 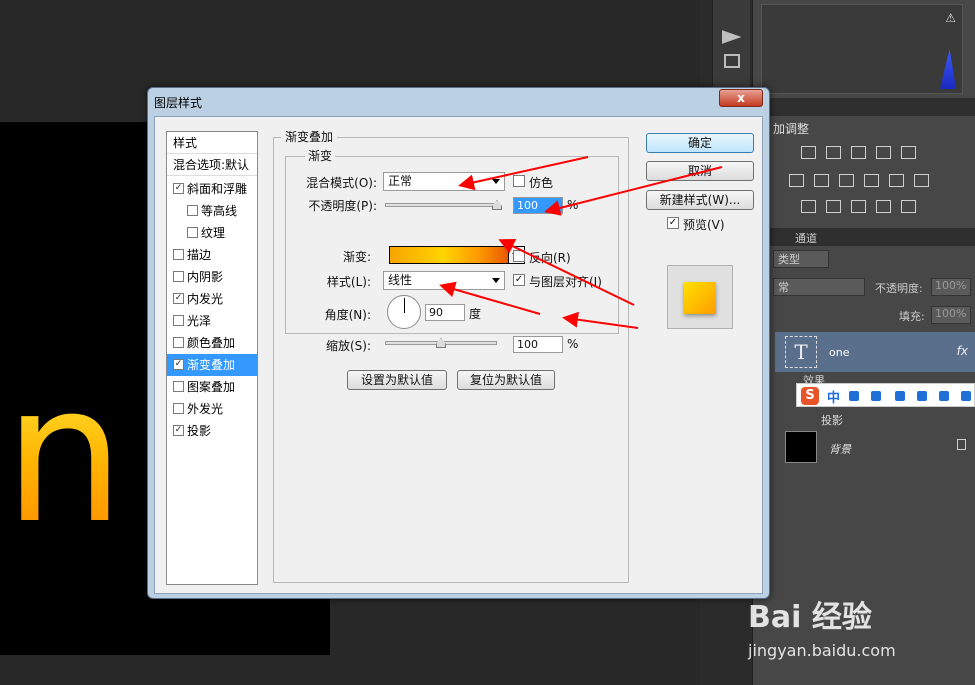 What do you see at coordinates (854, 396) in the screenshot?
I see `moon-icon` at bounding box center [854, 396].